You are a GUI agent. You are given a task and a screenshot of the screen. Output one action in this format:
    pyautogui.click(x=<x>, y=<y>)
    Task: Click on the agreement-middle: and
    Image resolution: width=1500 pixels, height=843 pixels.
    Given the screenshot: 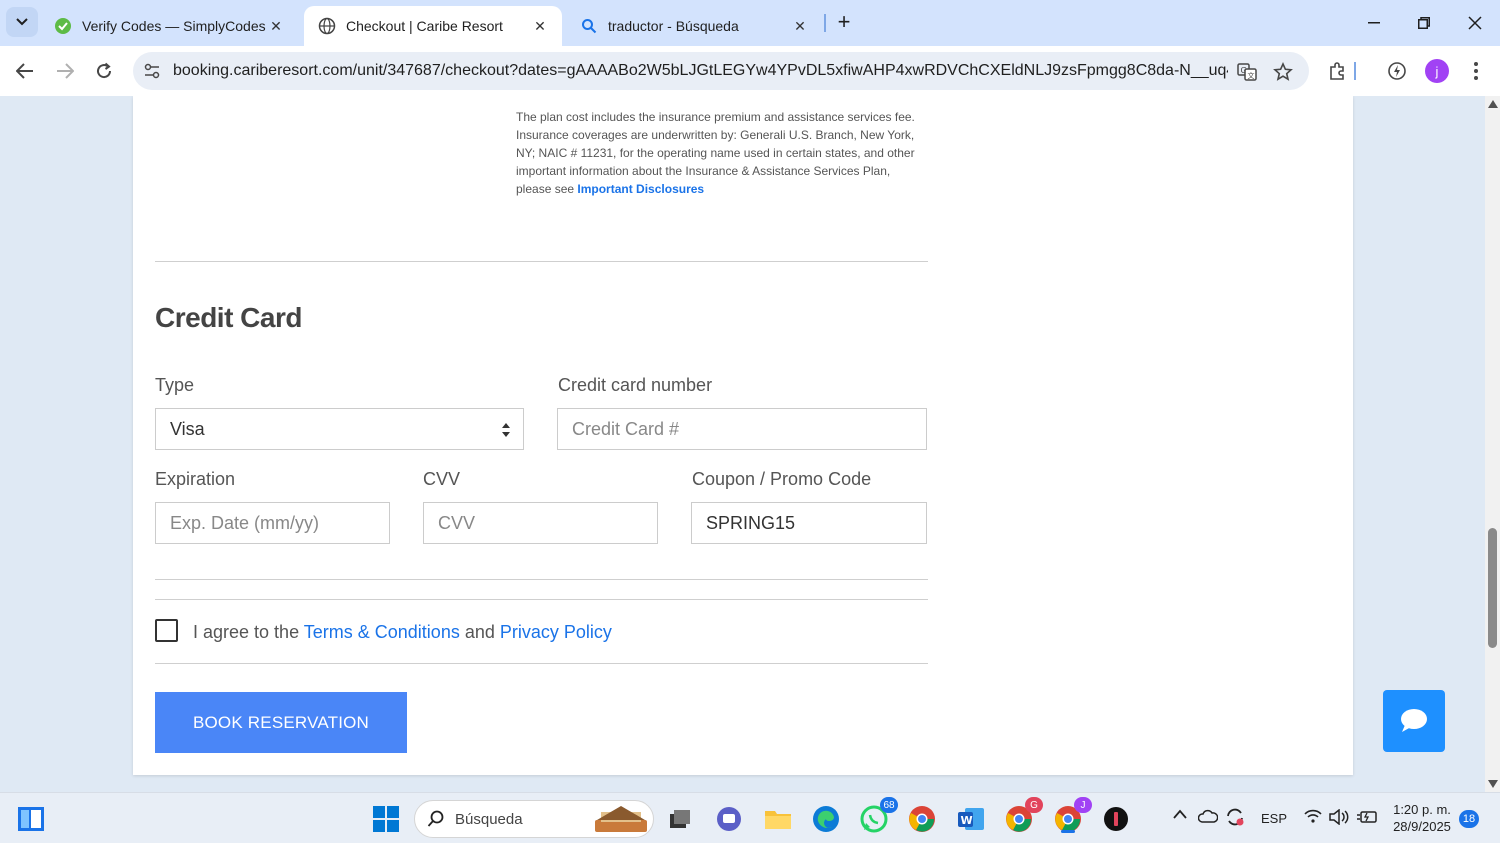 What is the action you would take?
    pyautogui.click(x=479, y=632)
    